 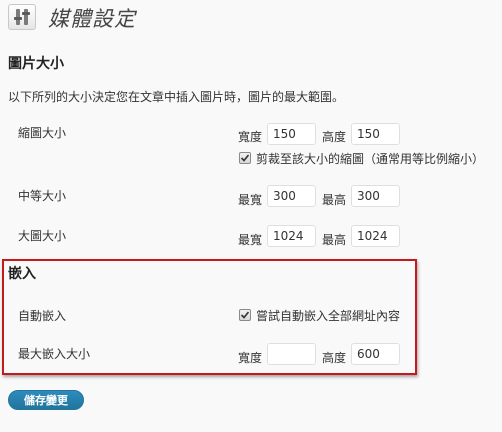 I want to click on page-title: 媒體設定, so click(x=92, y=19).